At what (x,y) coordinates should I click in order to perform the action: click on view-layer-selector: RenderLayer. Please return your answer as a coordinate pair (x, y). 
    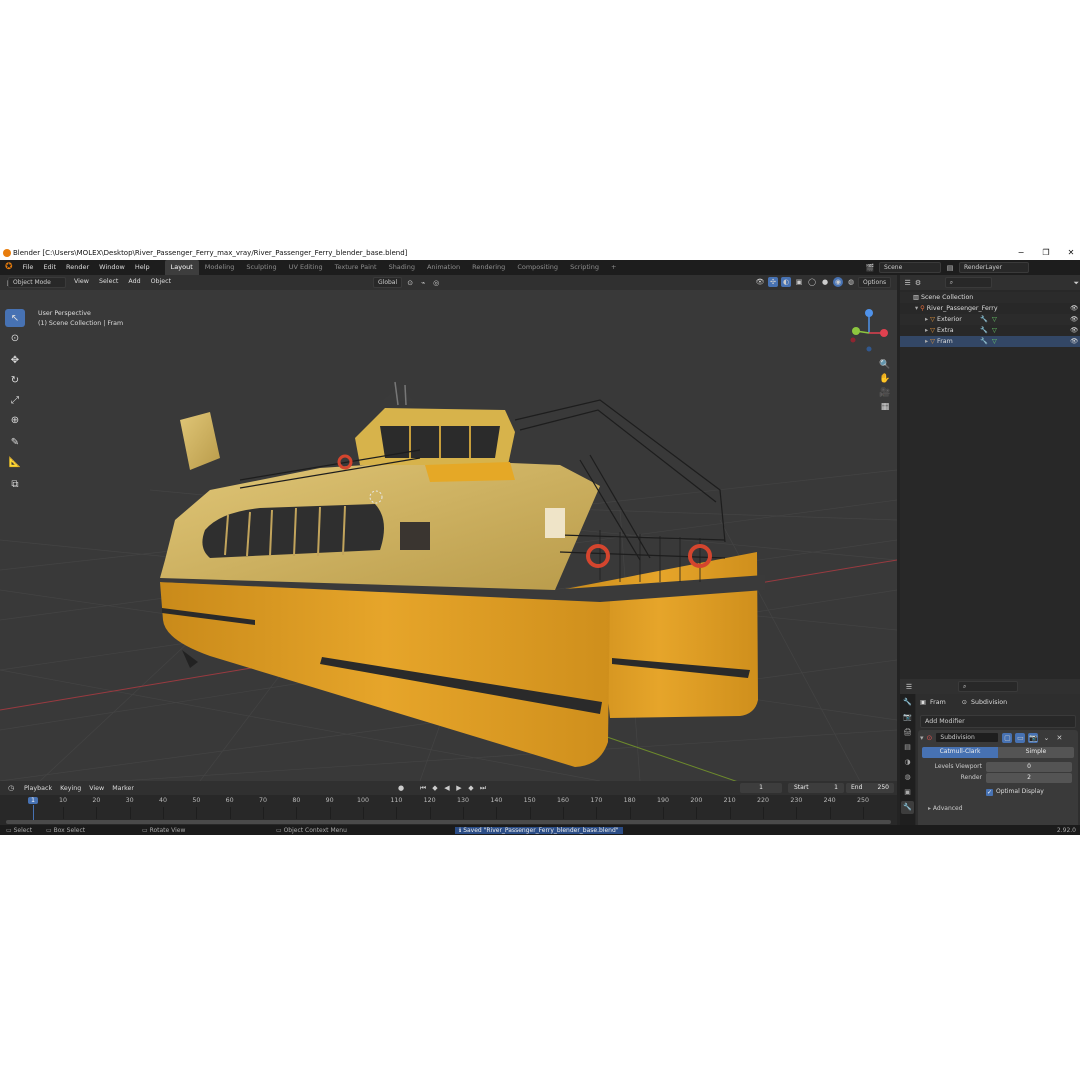
    Looking at the image, I should click on (994, 267).